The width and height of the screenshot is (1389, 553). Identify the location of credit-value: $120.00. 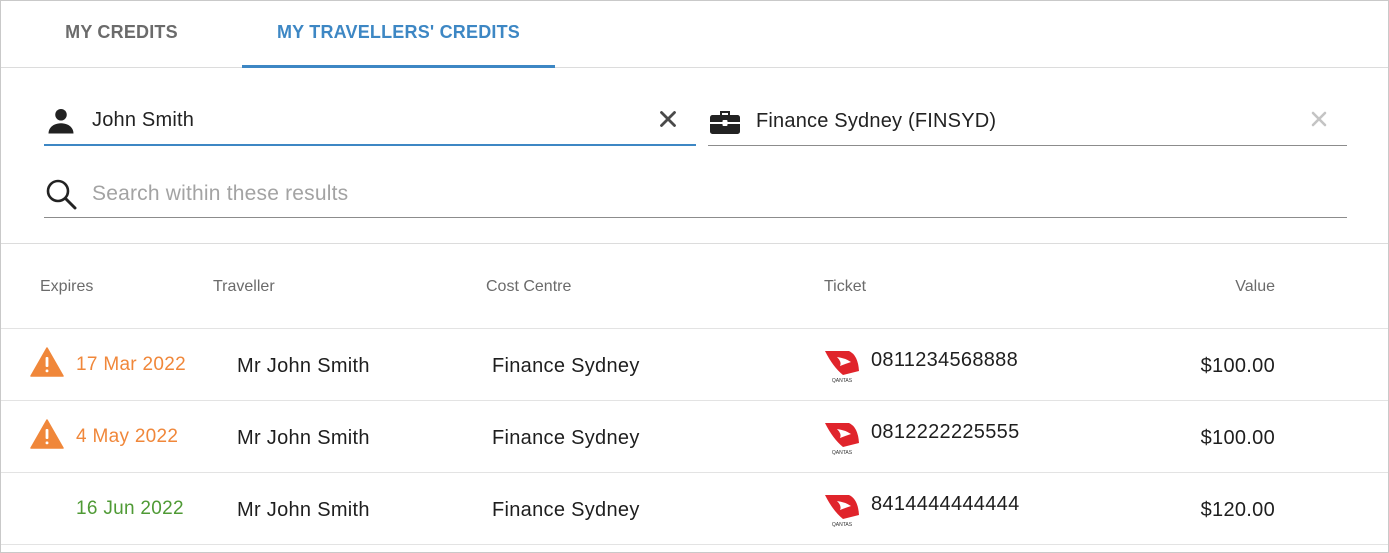
(1237, 510).